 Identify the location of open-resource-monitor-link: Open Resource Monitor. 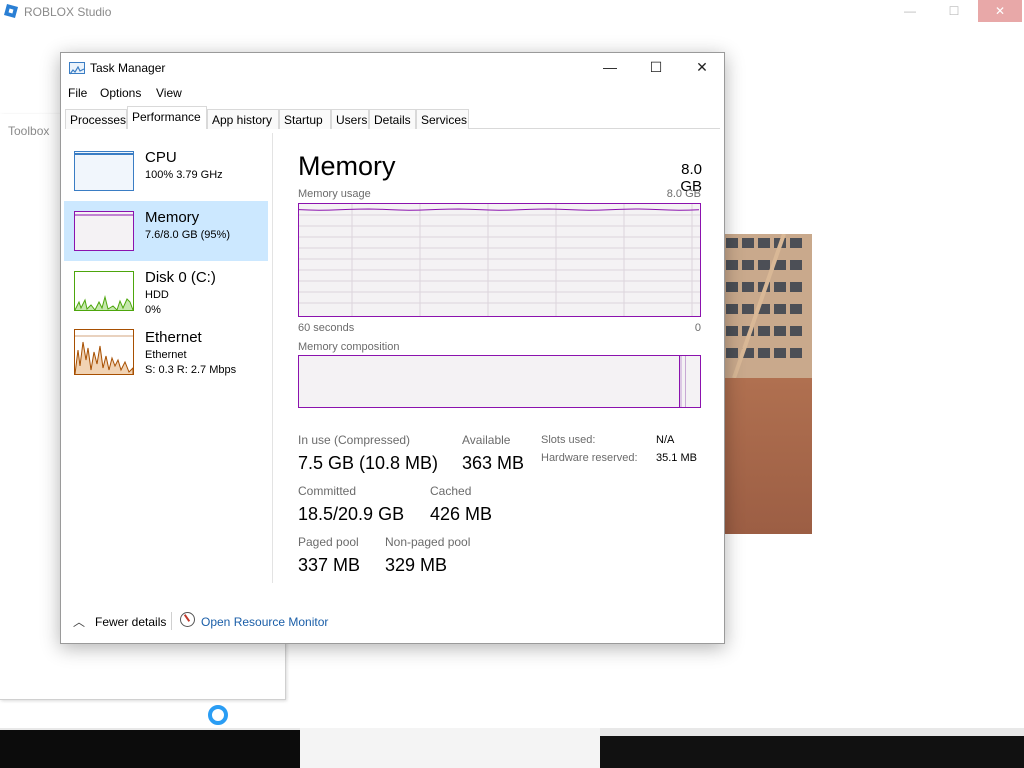
(264, 622).